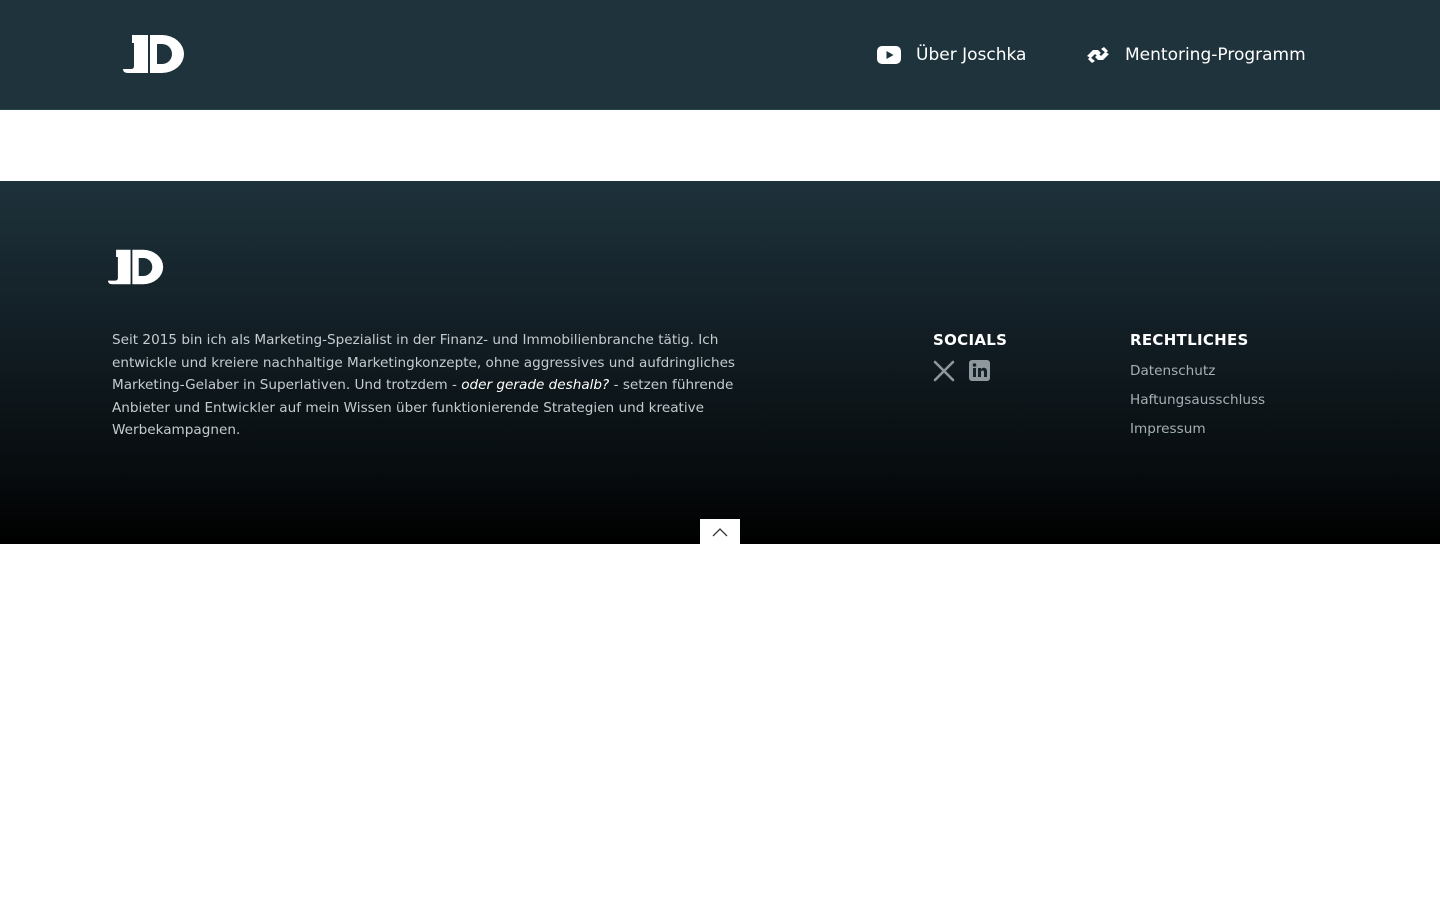 The width and height of the screenshot is (1440, 900). Describe the element at coordinates (1168, 429) in the screenshot. I see `legal-link-impressum: Impressum` at that location.